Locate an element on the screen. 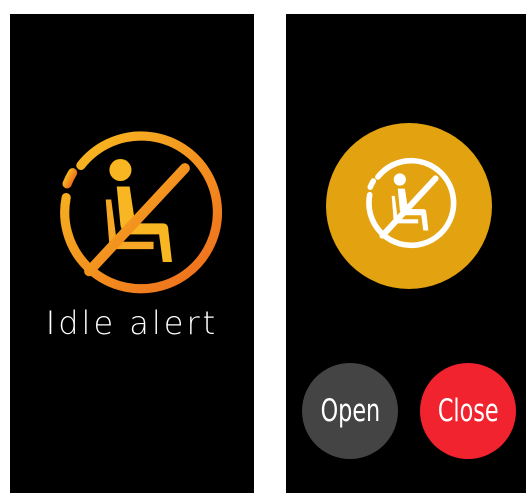  open-button: Open is located at coordinates (350, 411).